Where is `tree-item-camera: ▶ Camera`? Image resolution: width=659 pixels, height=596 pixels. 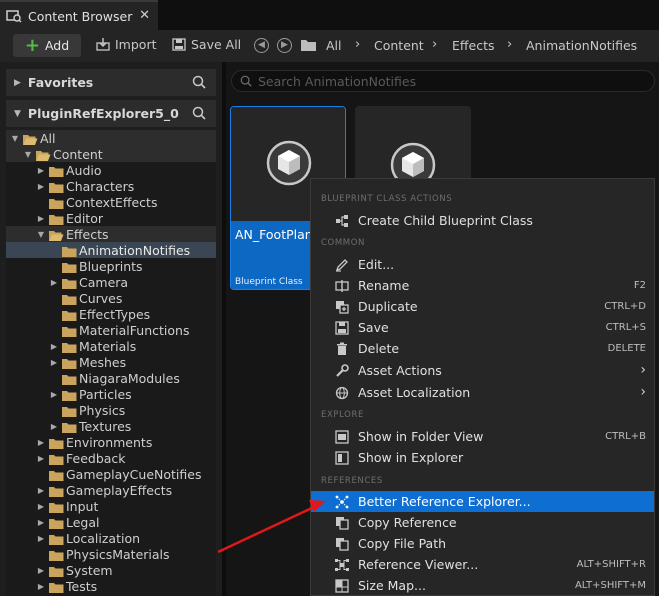
tree-item-camera: ▶ Camera is located at coordinates (111, 282).